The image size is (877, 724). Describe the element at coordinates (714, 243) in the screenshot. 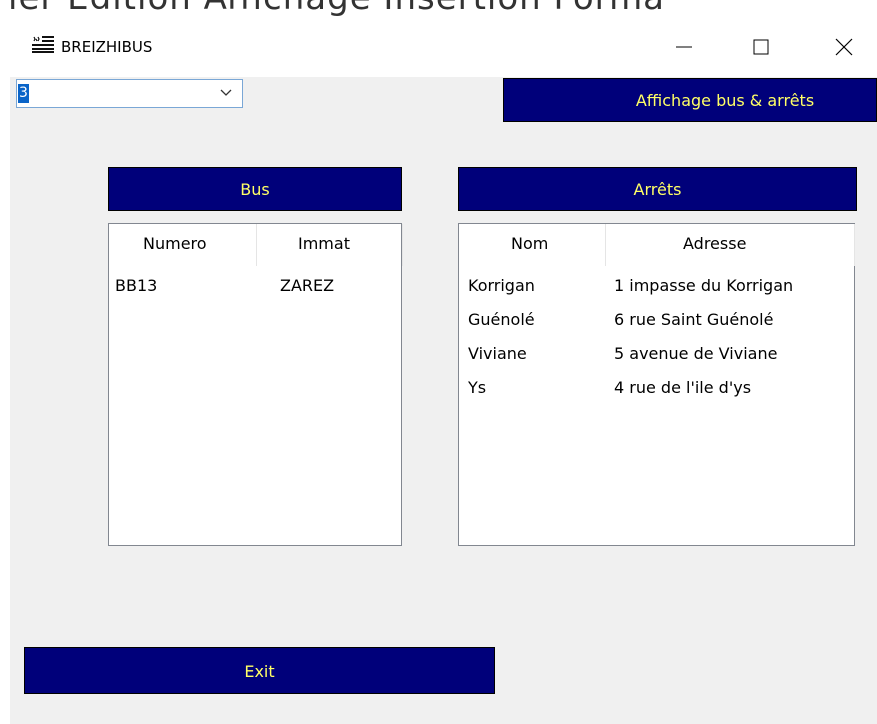

I see `column-header-adresse: Adresse` at that location.